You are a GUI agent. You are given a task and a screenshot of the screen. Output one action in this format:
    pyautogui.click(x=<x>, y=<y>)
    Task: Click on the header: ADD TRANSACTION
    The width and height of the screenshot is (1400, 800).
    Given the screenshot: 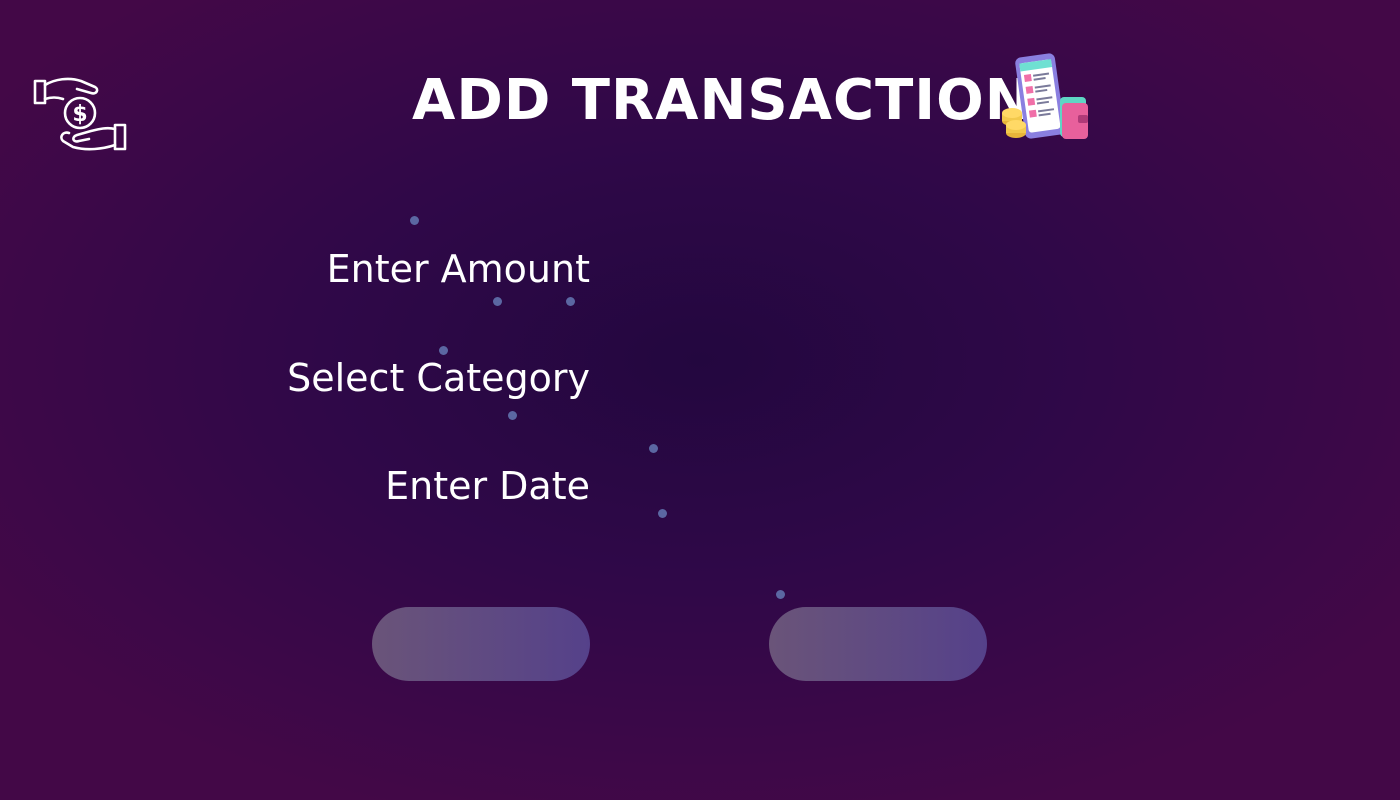 What is the action you would take?
    pyautogui.click(x=700, y=98)
    